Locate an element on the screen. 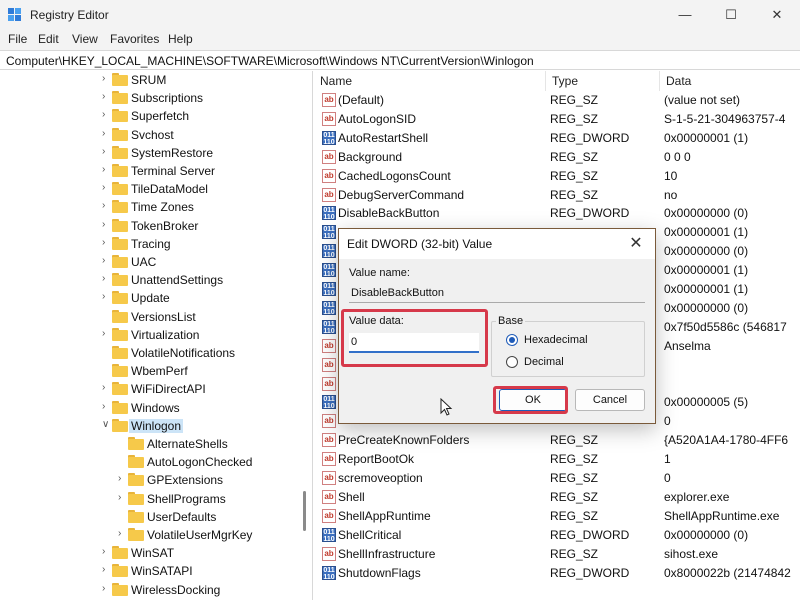  value-data-input is located at coordinates (414, 343).